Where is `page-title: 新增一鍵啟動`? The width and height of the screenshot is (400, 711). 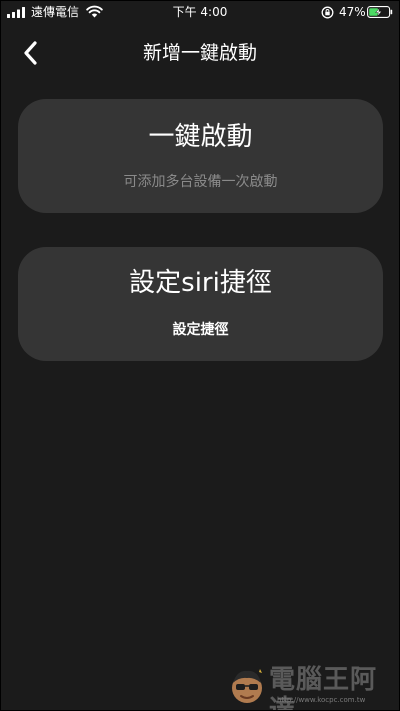 page-title: 新增一鍵啟動 is located at coordinates (199, 53).